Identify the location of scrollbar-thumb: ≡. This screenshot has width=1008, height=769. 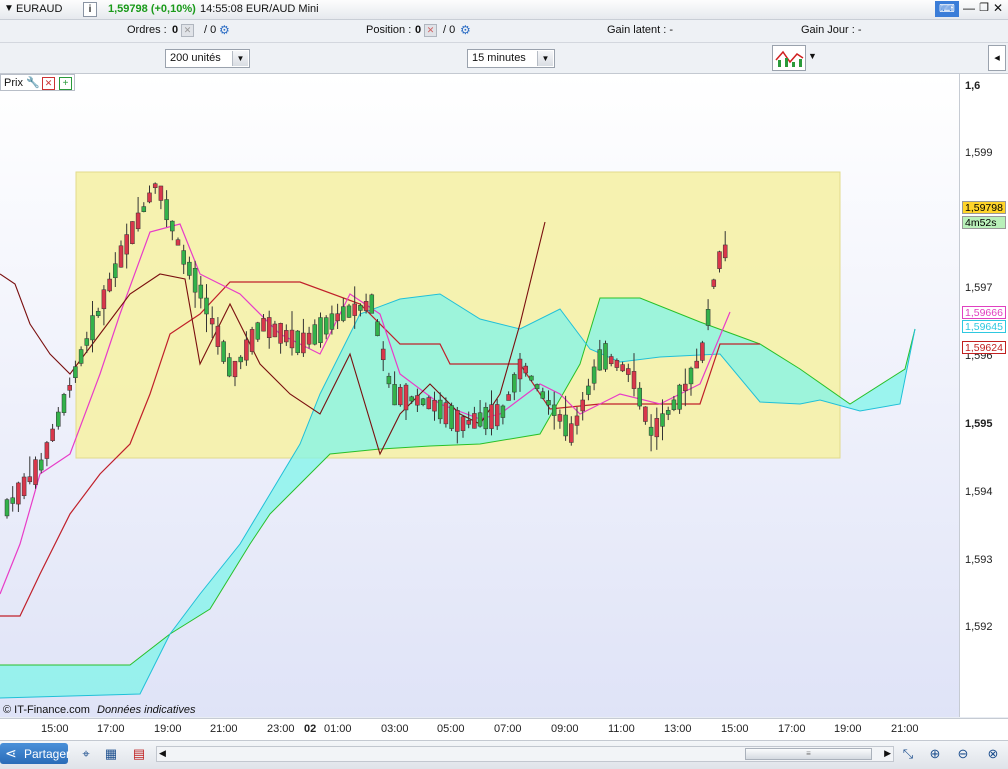
(808, 754).